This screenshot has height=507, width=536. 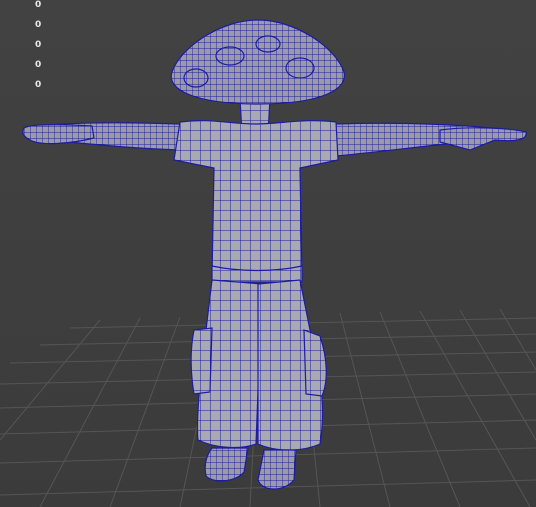 What do you see at coordinates (257, 62) in the screenshot?
I see `mushroom-hat` at bounding box center [257, 62].